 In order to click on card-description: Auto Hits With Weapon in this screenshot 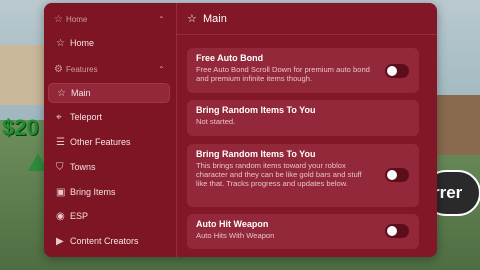, I will do `click(235, 235)`.